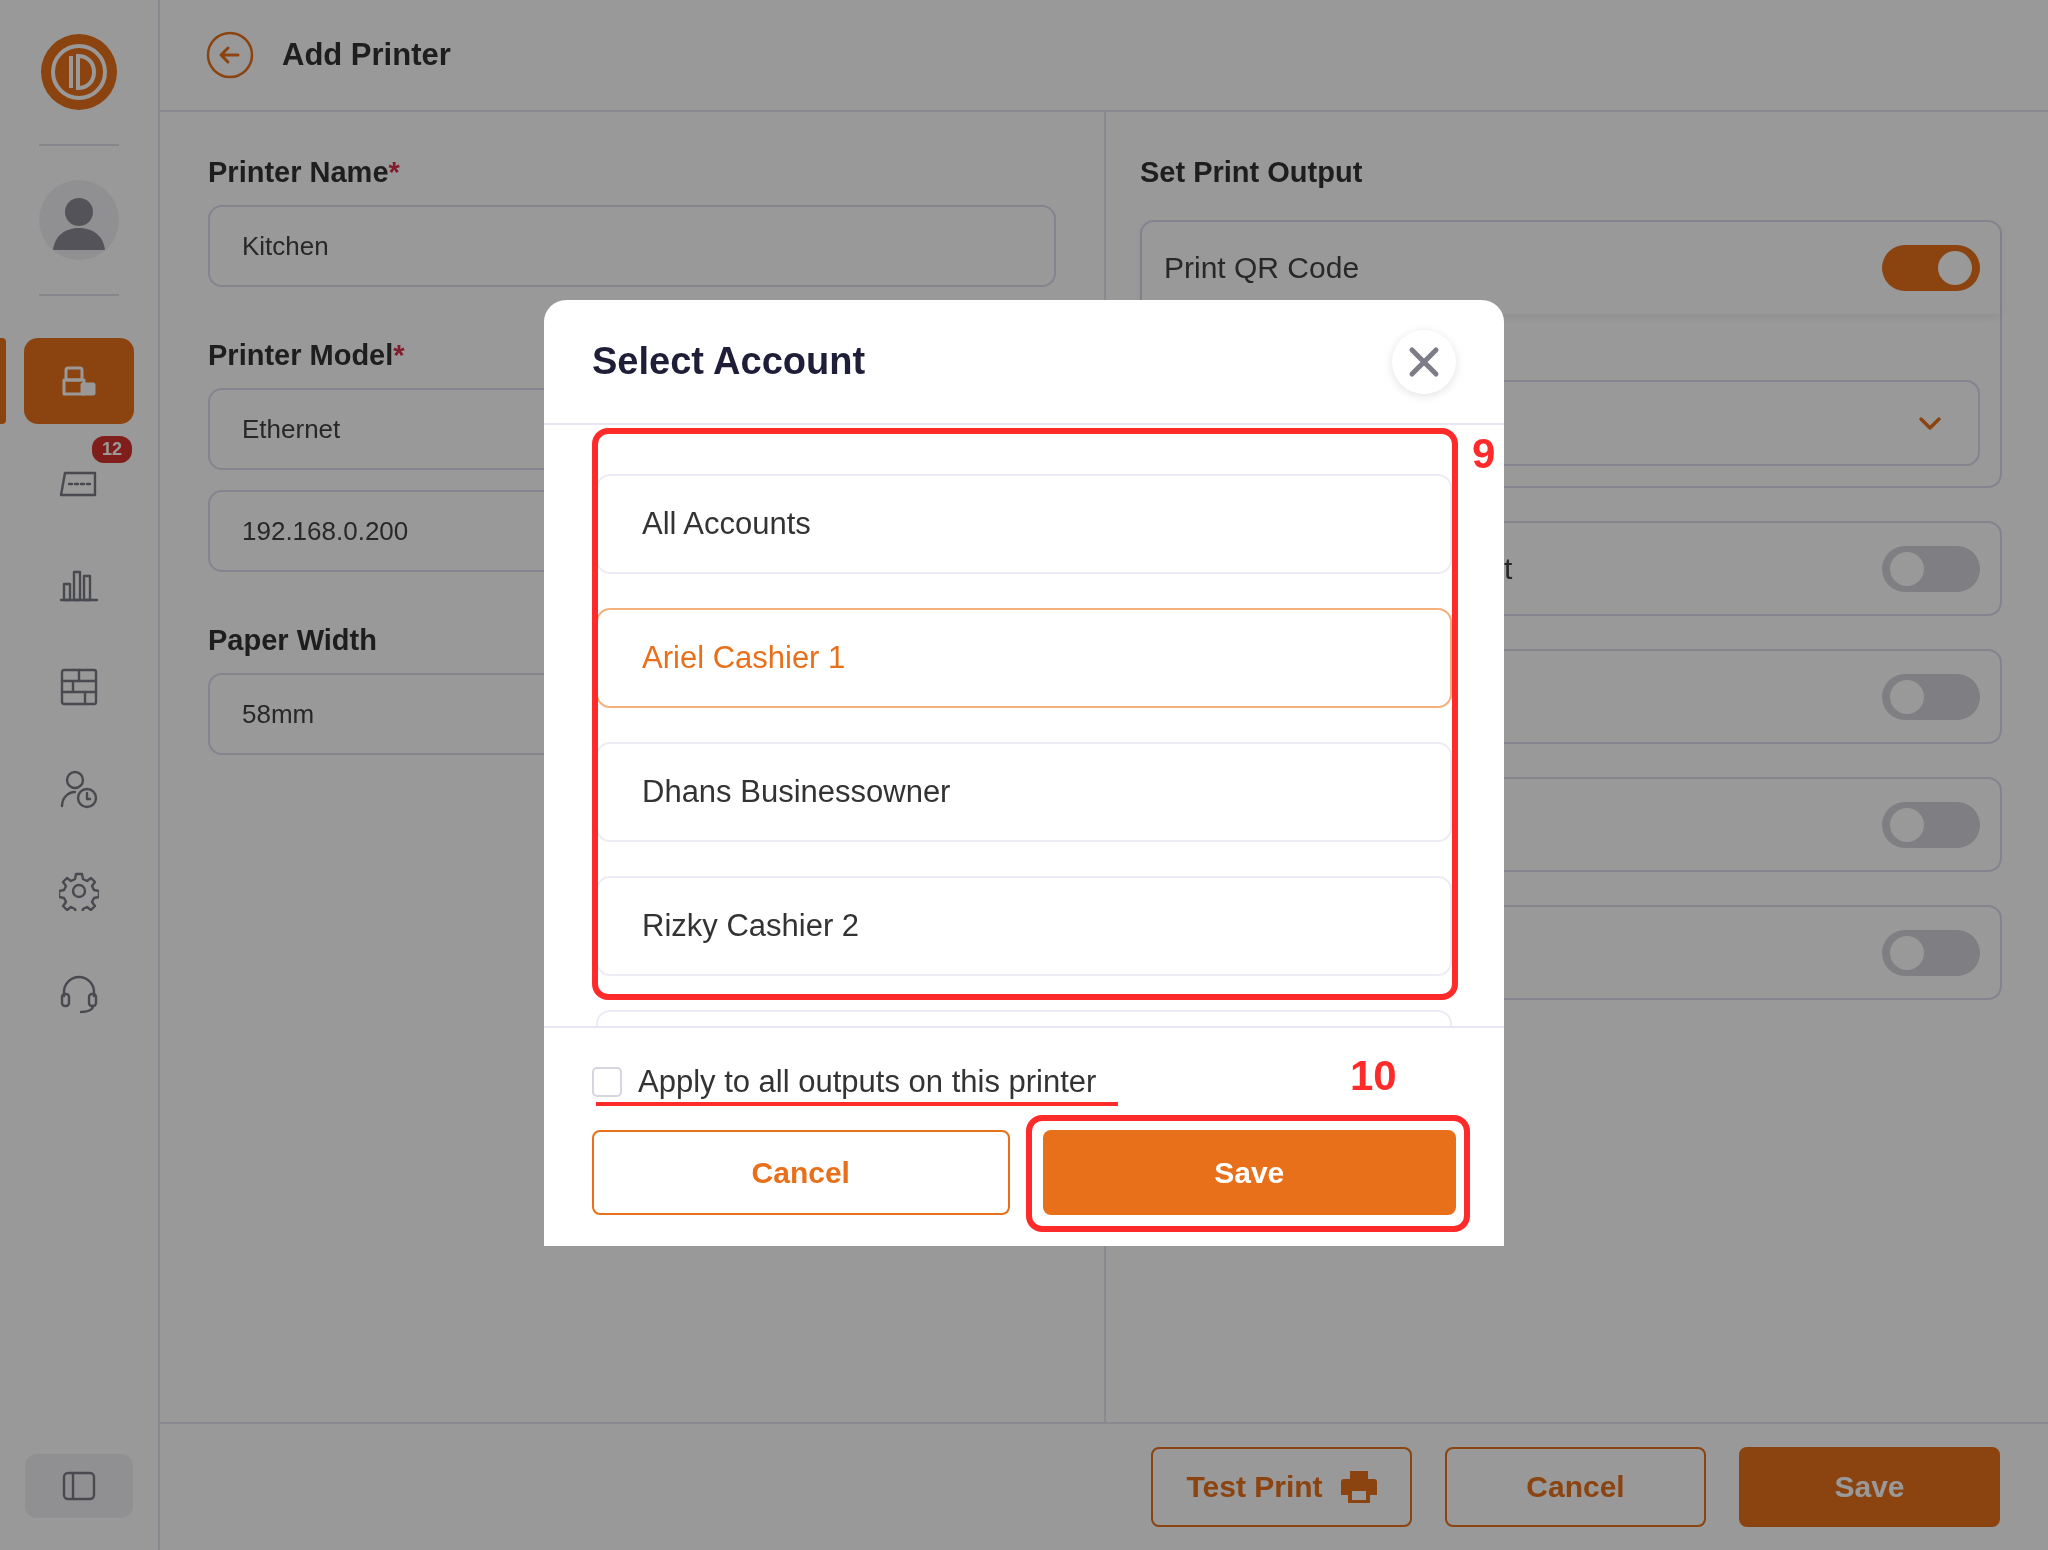 This screenshot has width=2048, height=1550. Describe the element at coordinates (1930, 423) in the screenshot. I see `chevron-down-icon` at that location.